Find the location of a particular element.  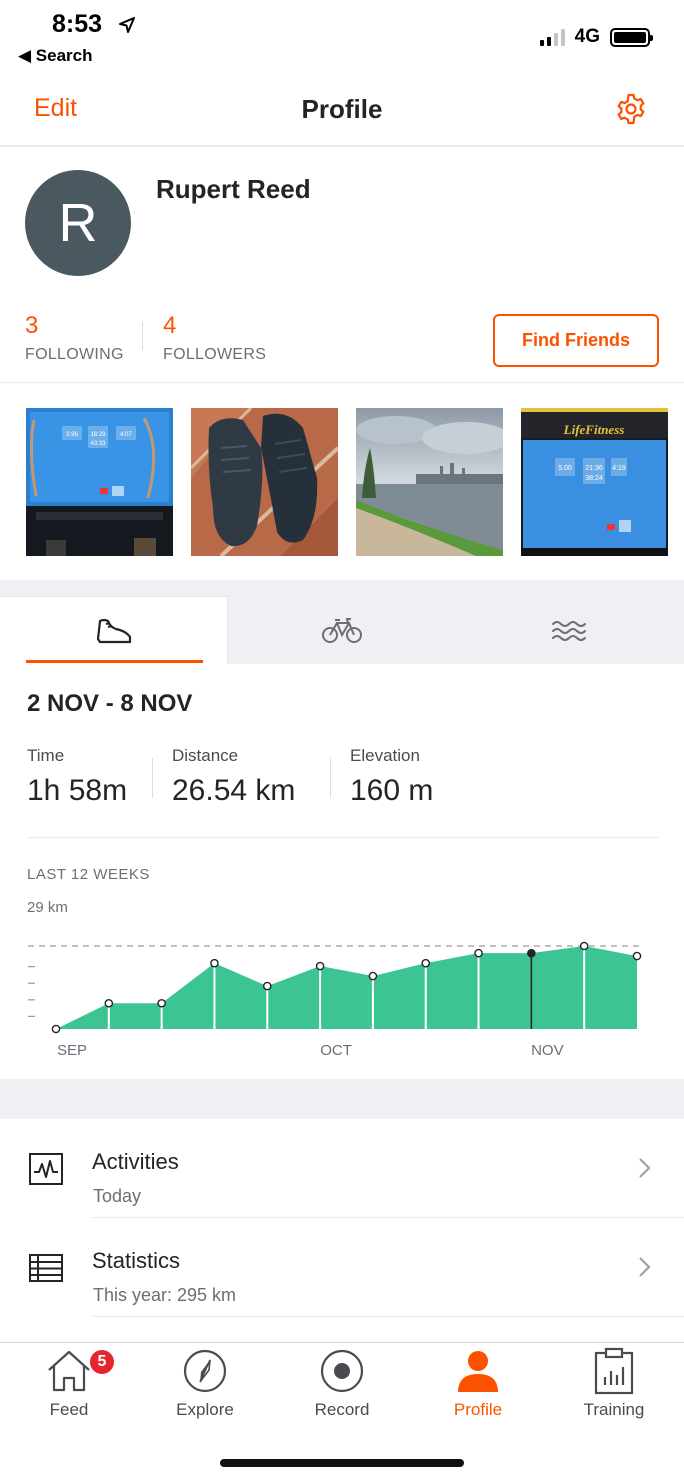

week-range: 2 NOV - 8 NOV is located at coordinates (110, 703).